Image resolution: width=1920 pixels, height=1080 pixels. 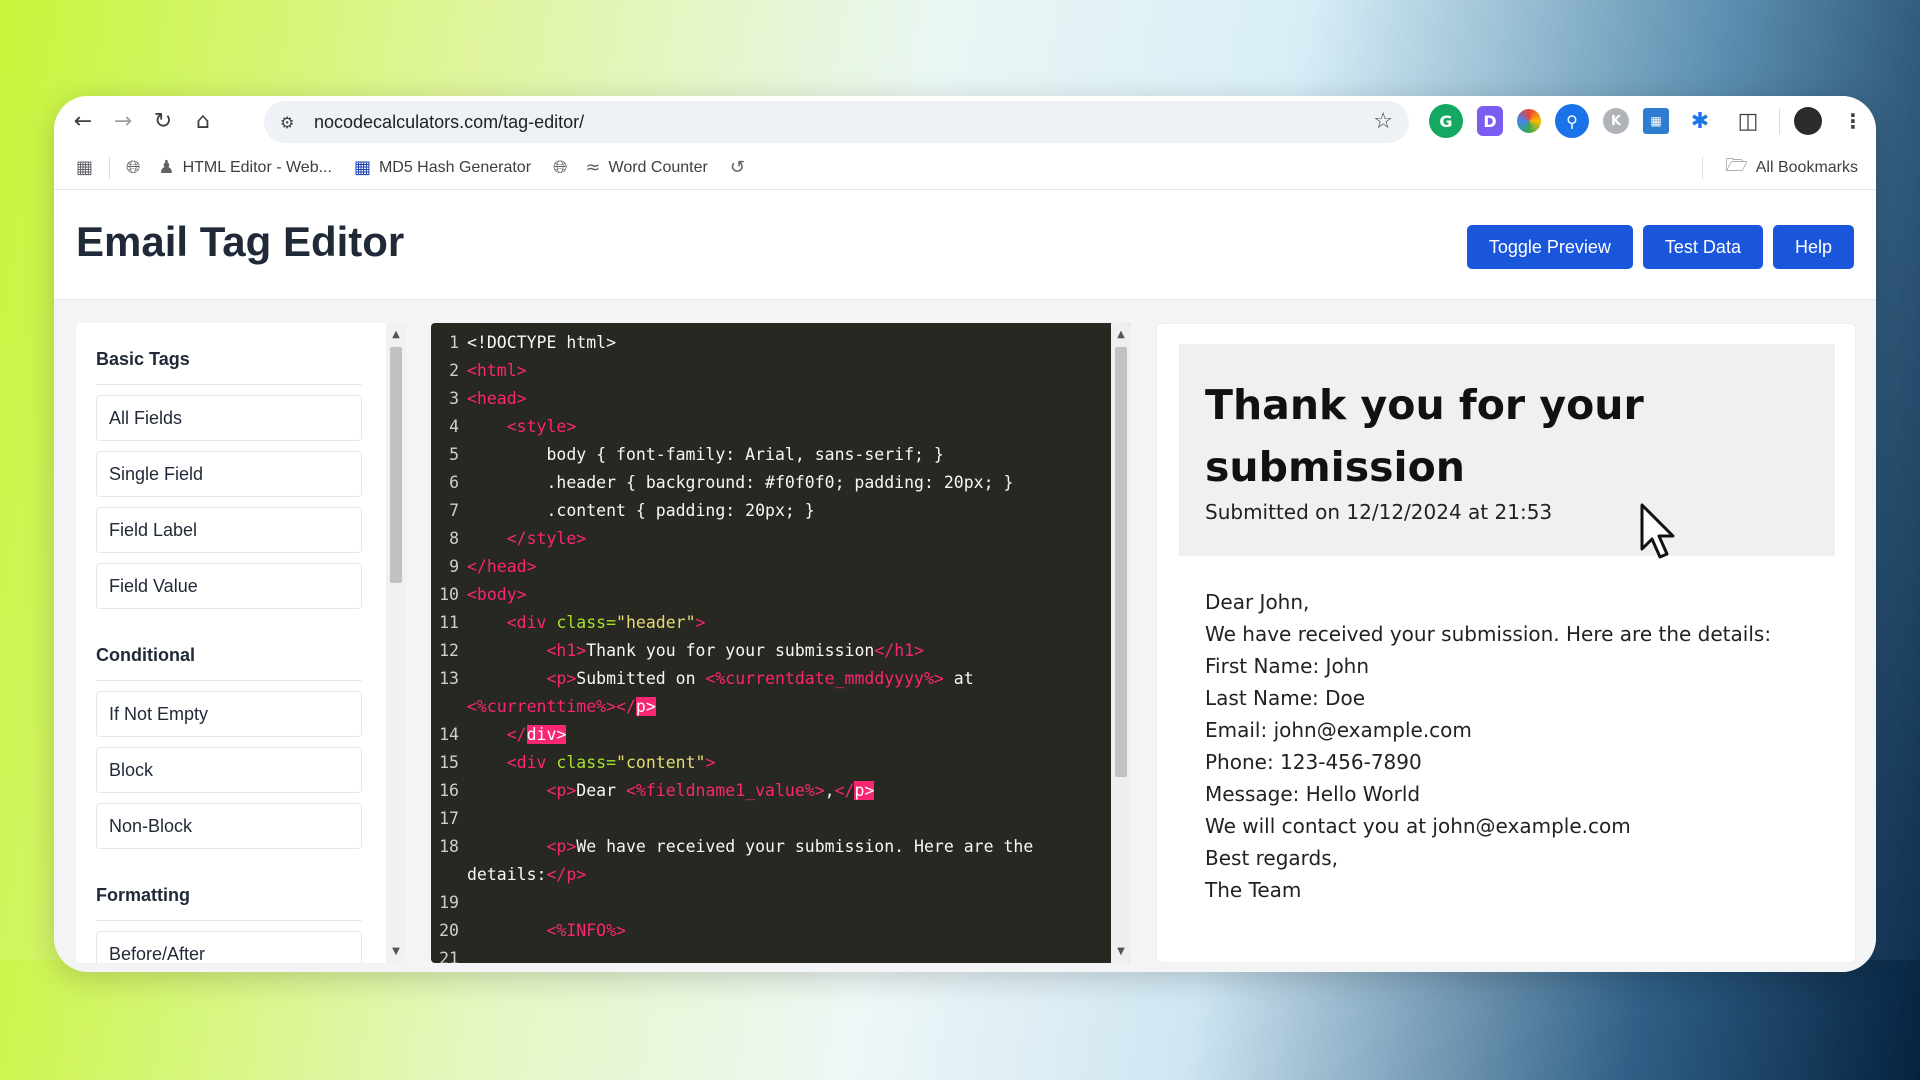 I want to click on code-token: <%currentdate_mmddyyyy%>, so click(x=824, y=678).